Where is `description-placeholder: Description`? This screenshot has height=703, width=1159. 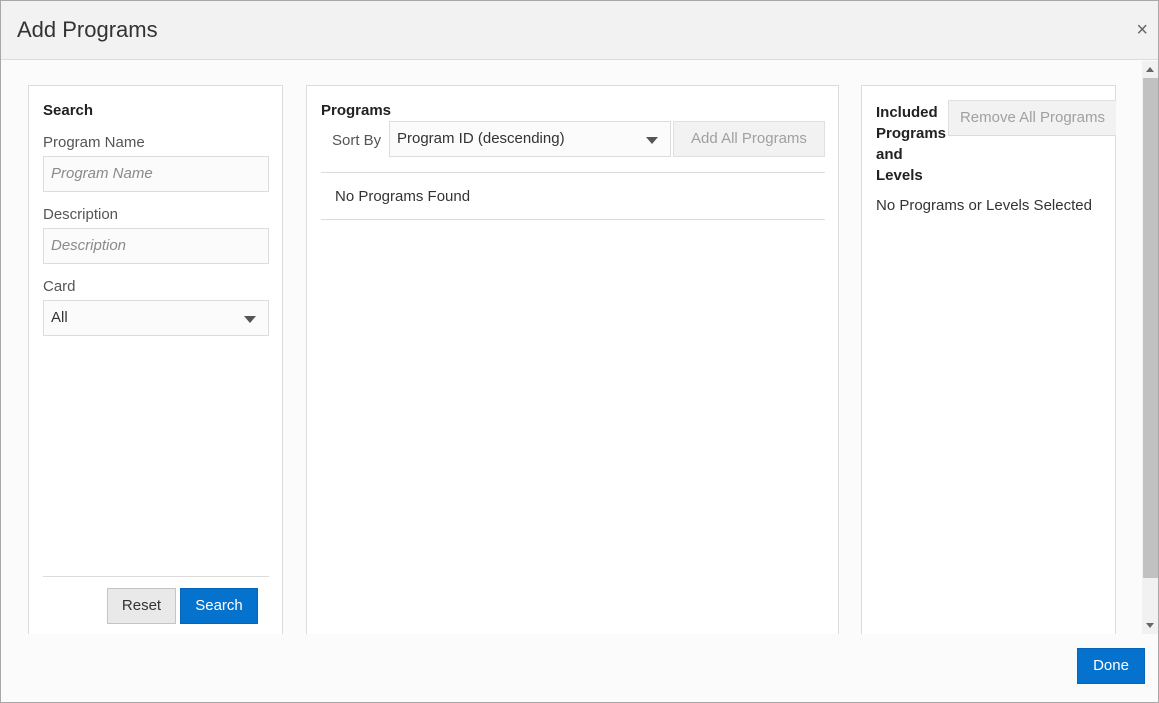
description-placeholder: Description is located at coordinates (89, 245).